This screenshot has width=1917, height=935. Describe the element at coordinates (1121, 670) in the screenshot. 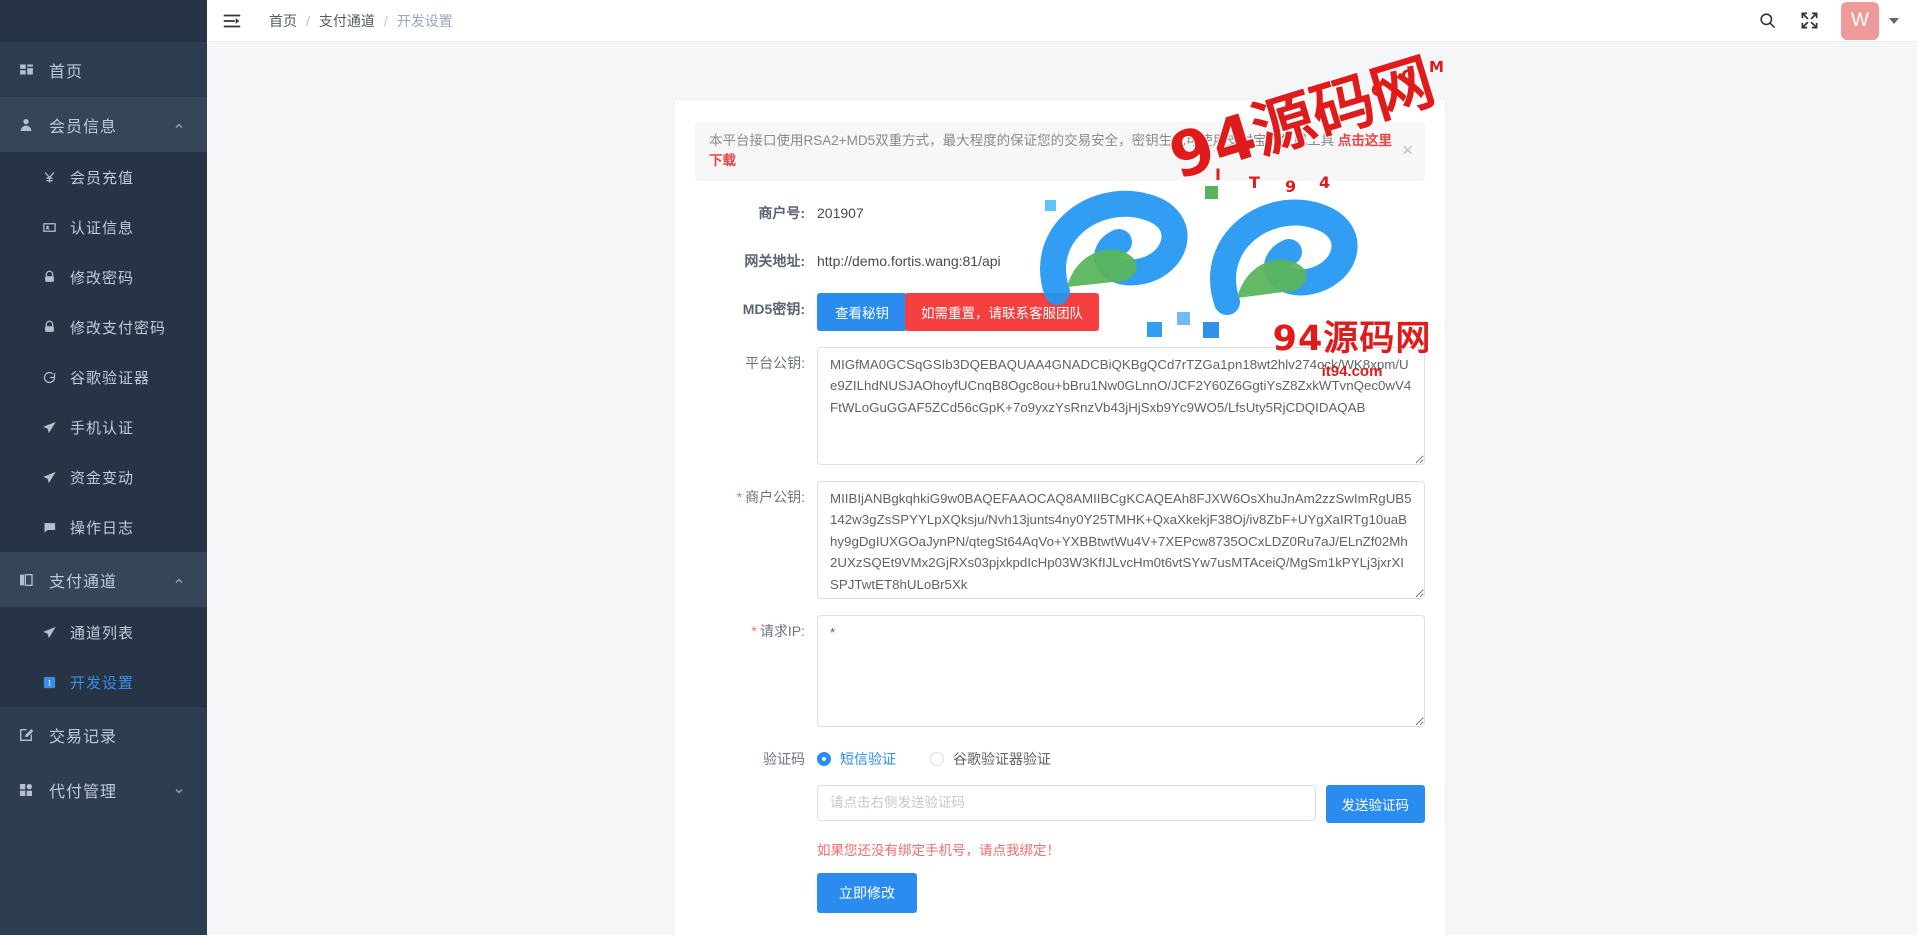

I see `request-ip-textarea` at that location.